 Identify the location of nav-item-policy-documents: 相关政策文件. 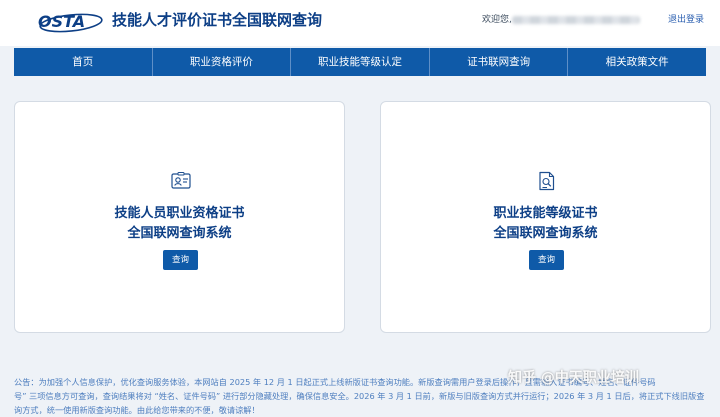
(637, 62).